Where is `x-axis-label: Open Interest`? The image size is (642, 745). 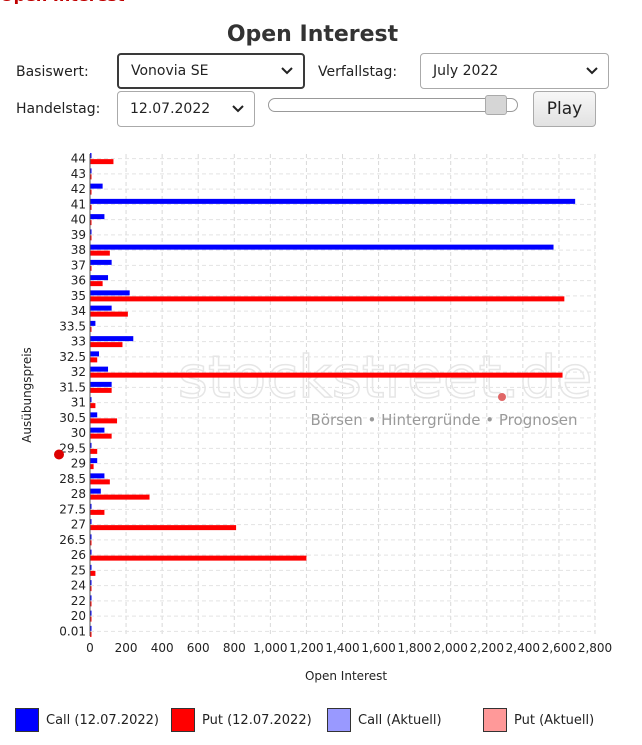
x-axis-label: Open Interest is located at coordinates (346, 676).